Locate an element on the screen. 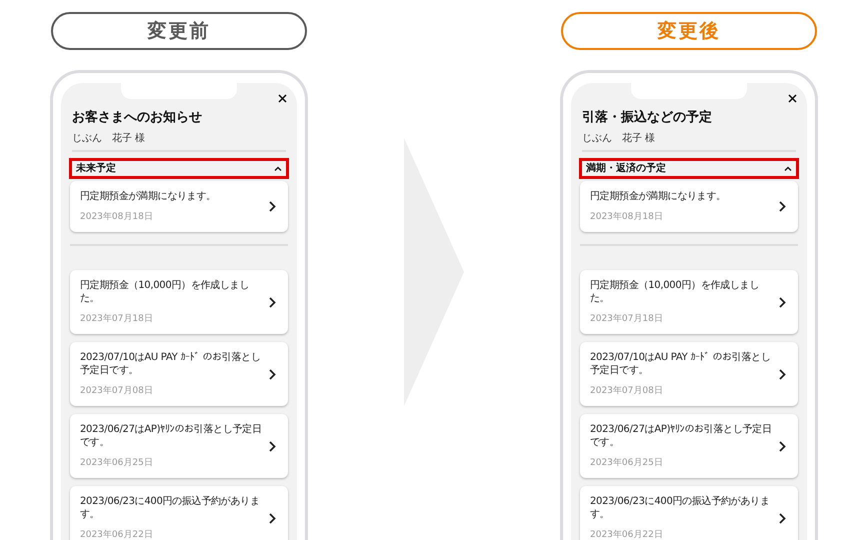 The width and height of the screenshot is (868, 540). section-header: 満期・返済の予定 is located at coordinates (689, 168).